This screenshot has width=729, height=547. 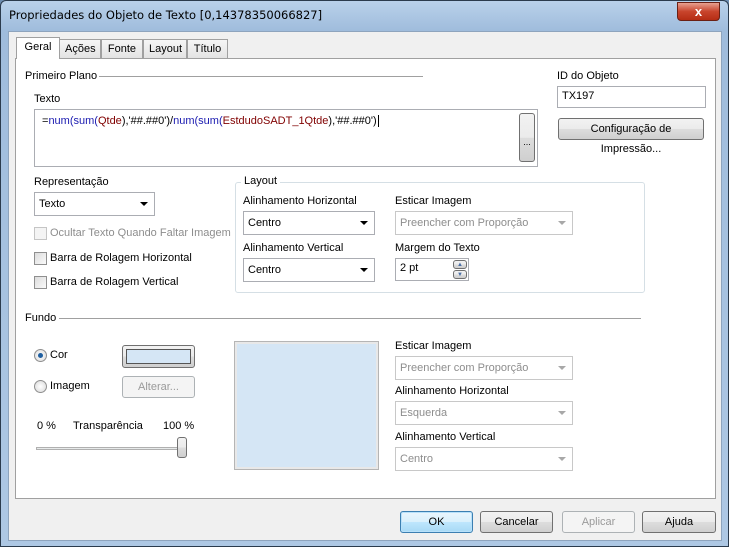 What do you see at coordinates (484, 413) in the screenshot?
I see `bg-h-align-select: Esquerda` at bounding box center [484, 413].